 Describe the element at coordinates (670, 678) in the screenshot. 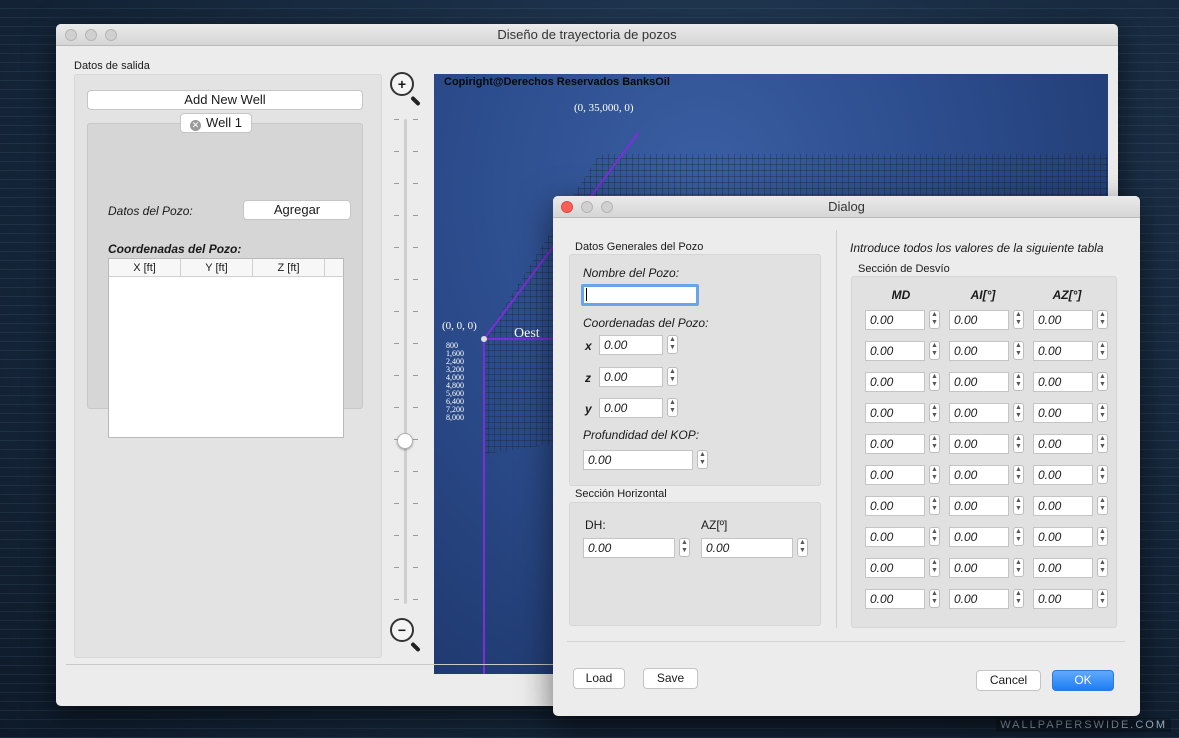

I see `save-button: Save` at that location.